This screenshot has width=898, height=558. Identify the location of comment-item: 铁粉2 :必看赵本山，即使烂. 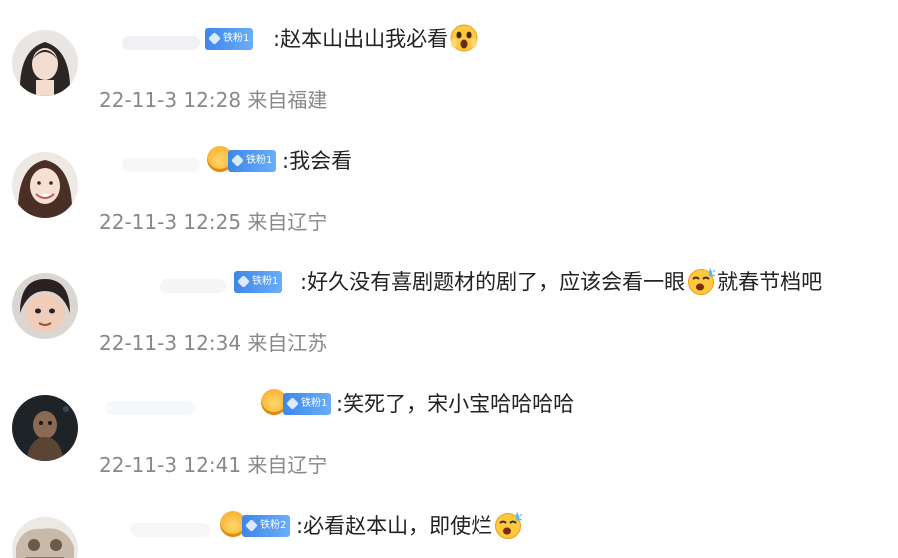
(449, 534).